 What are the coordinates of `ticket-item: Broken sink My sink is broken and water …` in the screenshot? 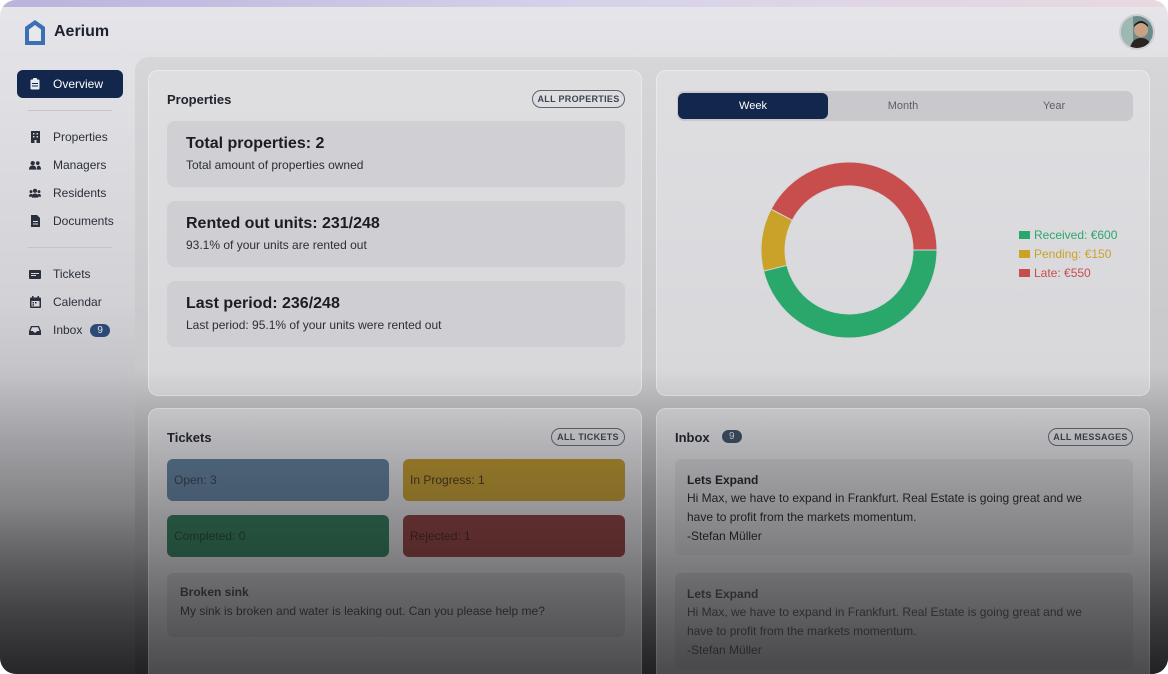 It's located at (396, 605).